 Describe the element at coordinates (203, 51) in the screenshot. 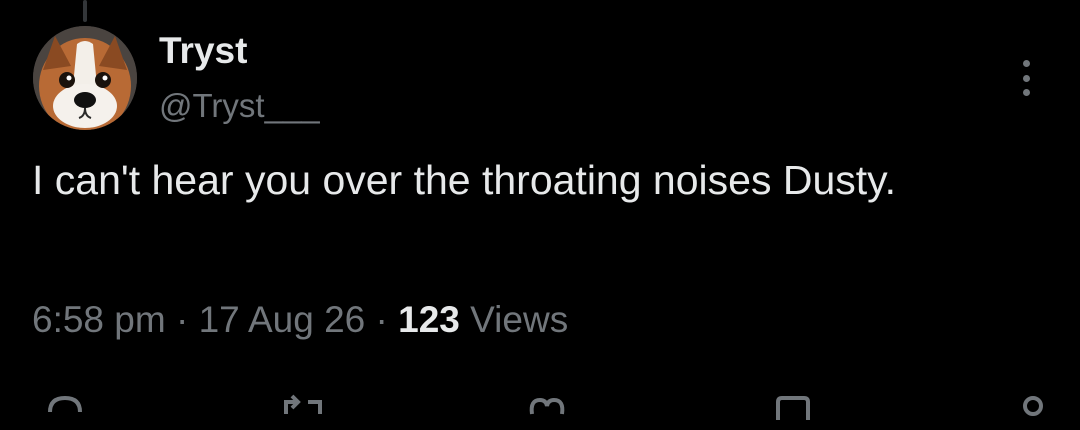

I see `author-display-name: Tryst` at that location.